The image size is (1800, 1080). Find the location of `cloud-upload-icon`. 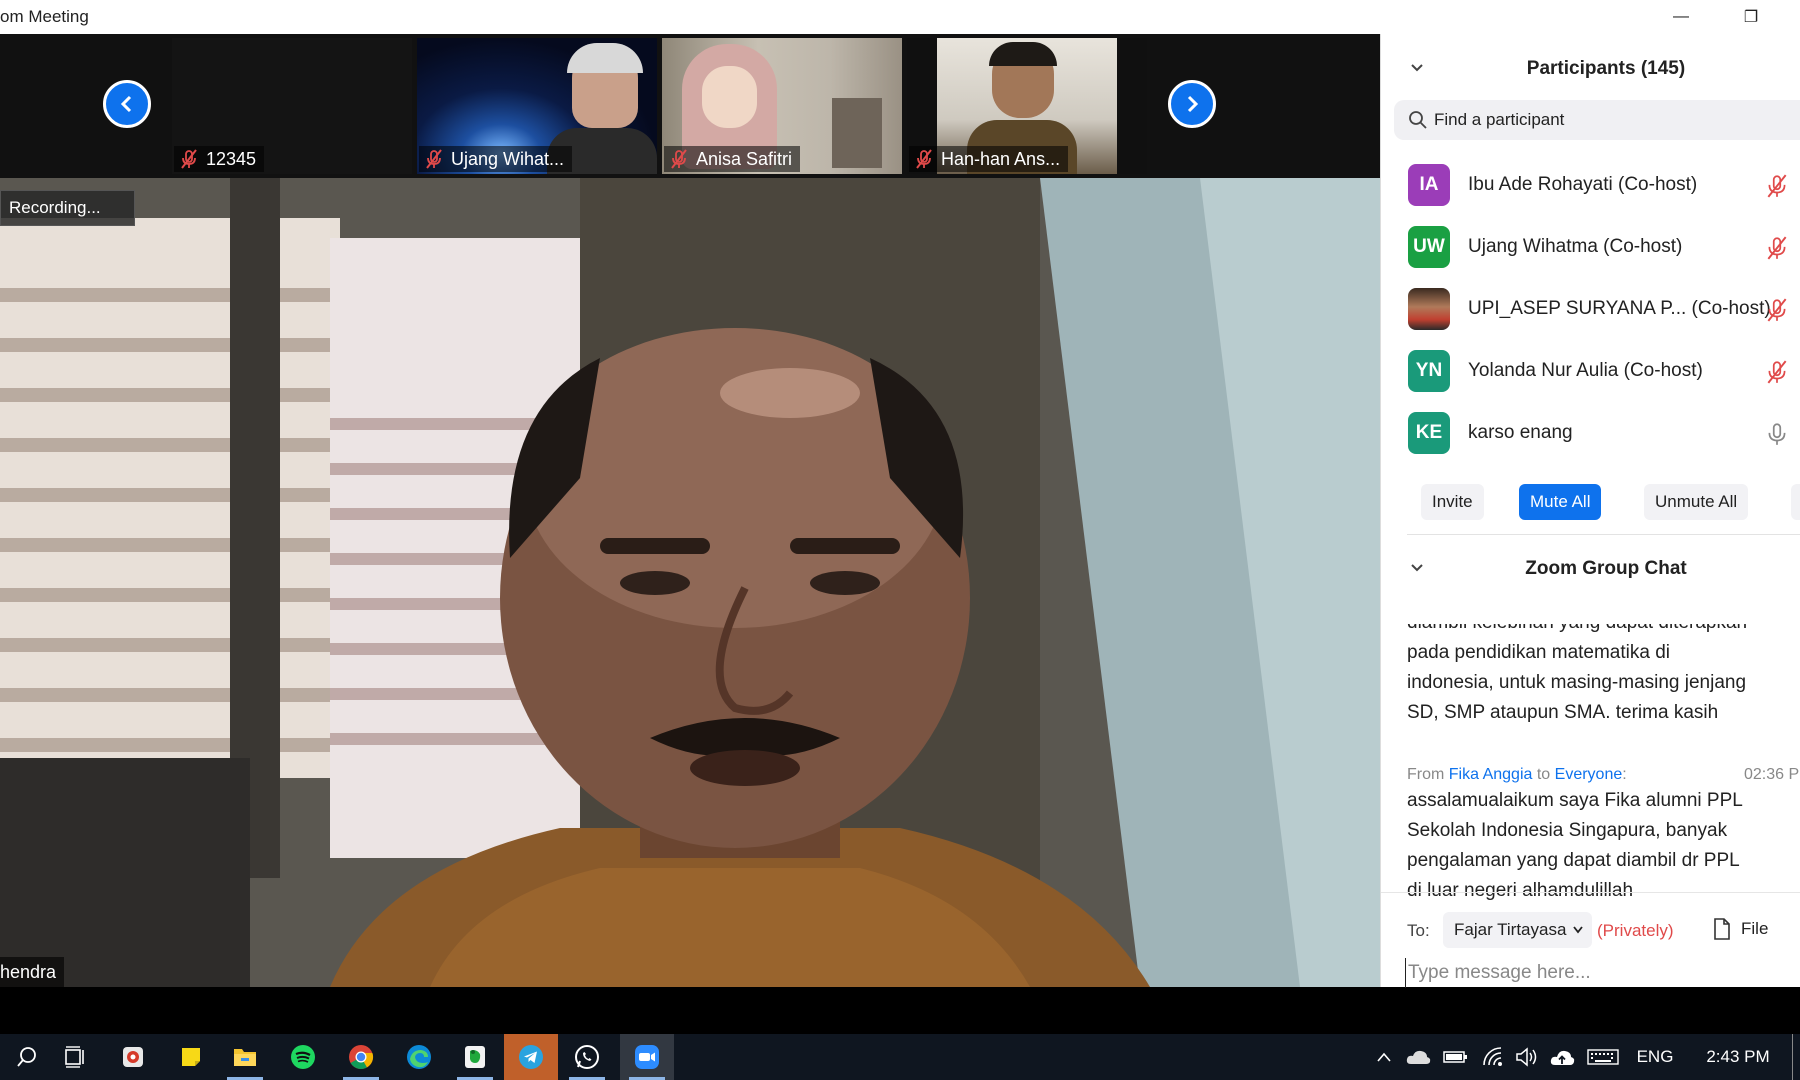

cloud-upload-icon is located at coordinates (1562, 1057).